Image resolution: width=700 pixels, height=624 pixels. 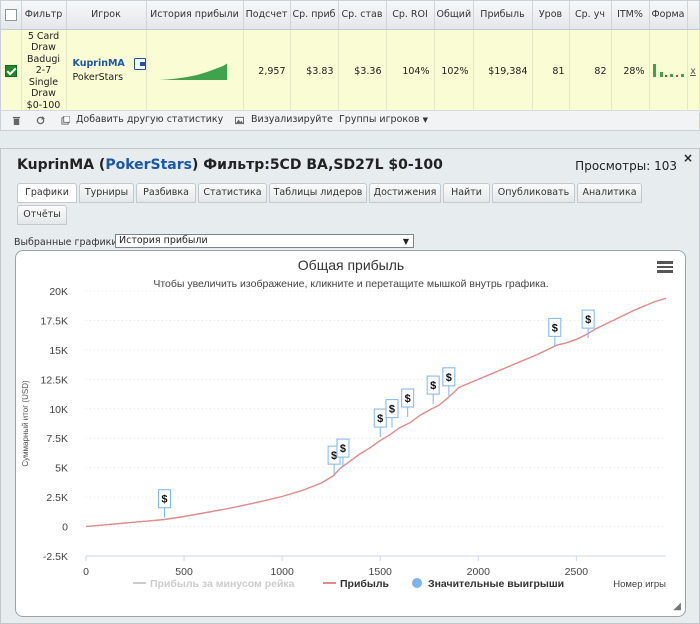 What do you see at coordinates (106, 193) in the screenshot?
I see `tab-tournaments: Турниры` at bounding box center [106, 193].